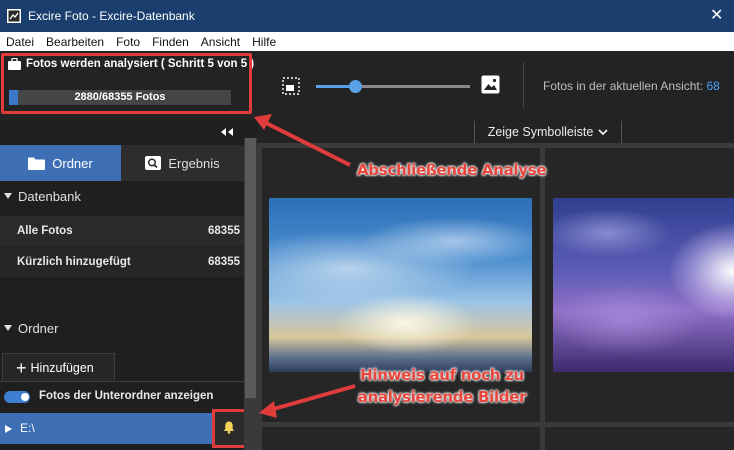 Image resolution: width=734 pixels, height=450 pixels. What do you see at coordinates (227, 132) in the screenshot?
I see `collapse-sidebar-icon` at bounding box center [227, 132].